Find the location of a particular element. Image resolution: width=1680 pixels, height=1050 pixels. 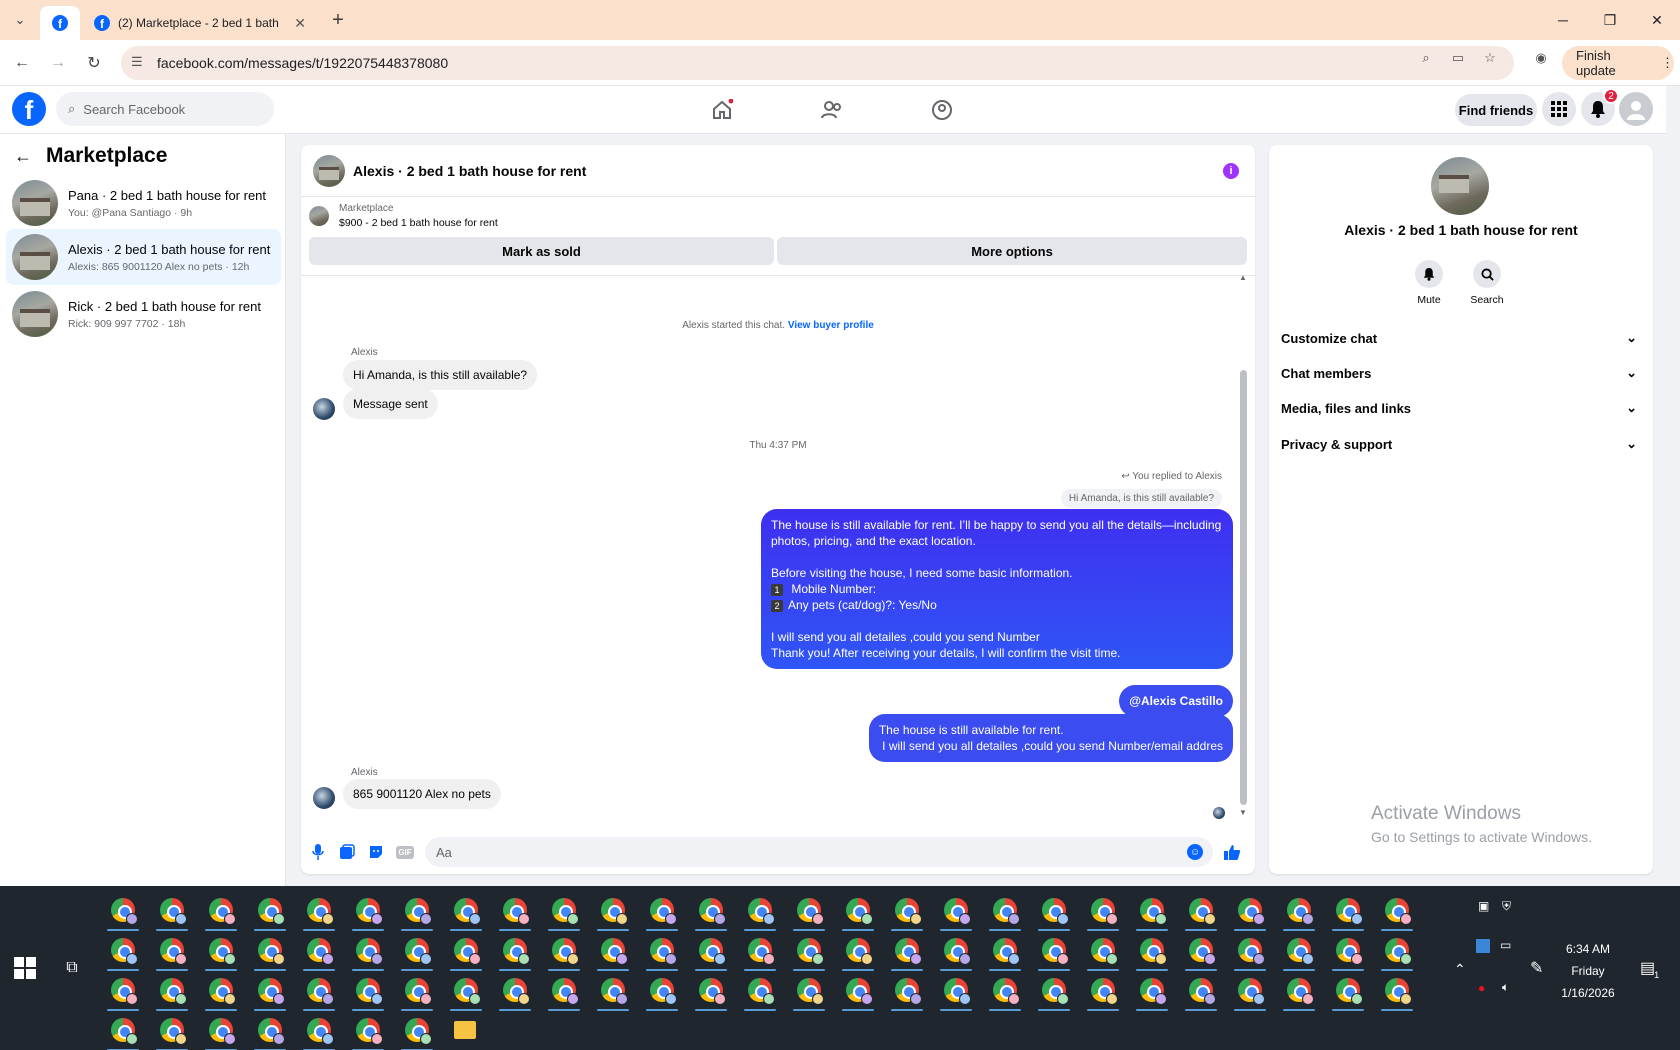

taskbar-clock: 6:34 AM Friday 1/16/2026 is located at coordinates (1588, 971).